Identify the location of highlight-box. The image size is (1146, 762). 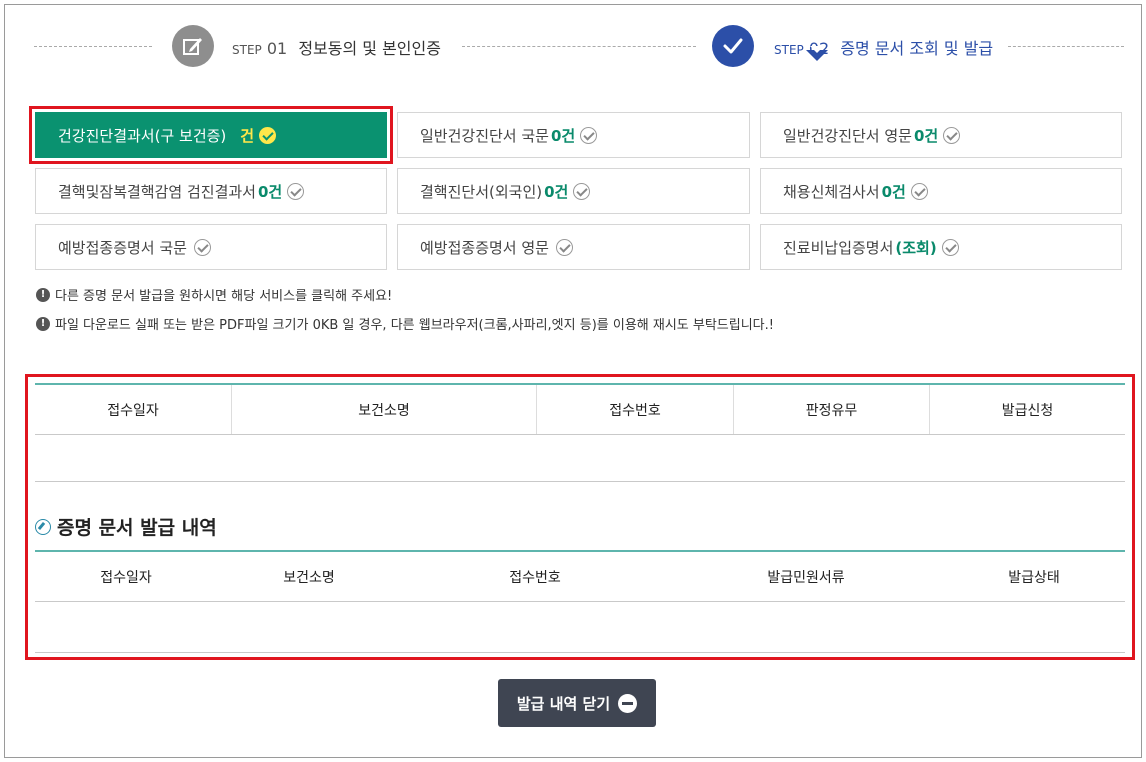
(211, 135).